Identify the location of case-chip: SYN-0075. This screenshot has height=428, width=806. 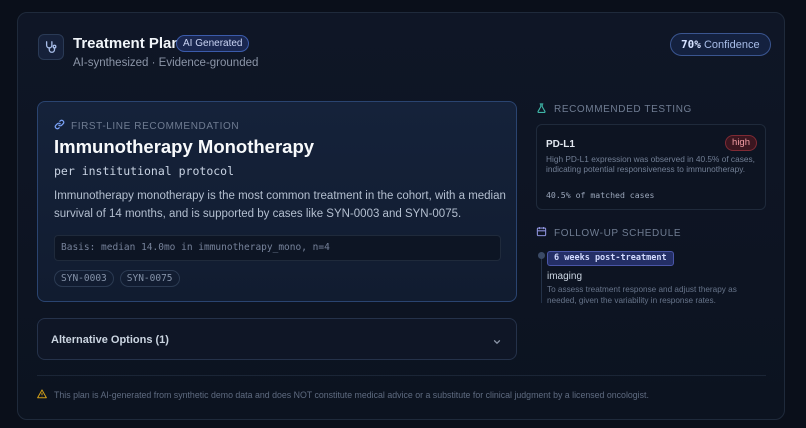
(149, 278).